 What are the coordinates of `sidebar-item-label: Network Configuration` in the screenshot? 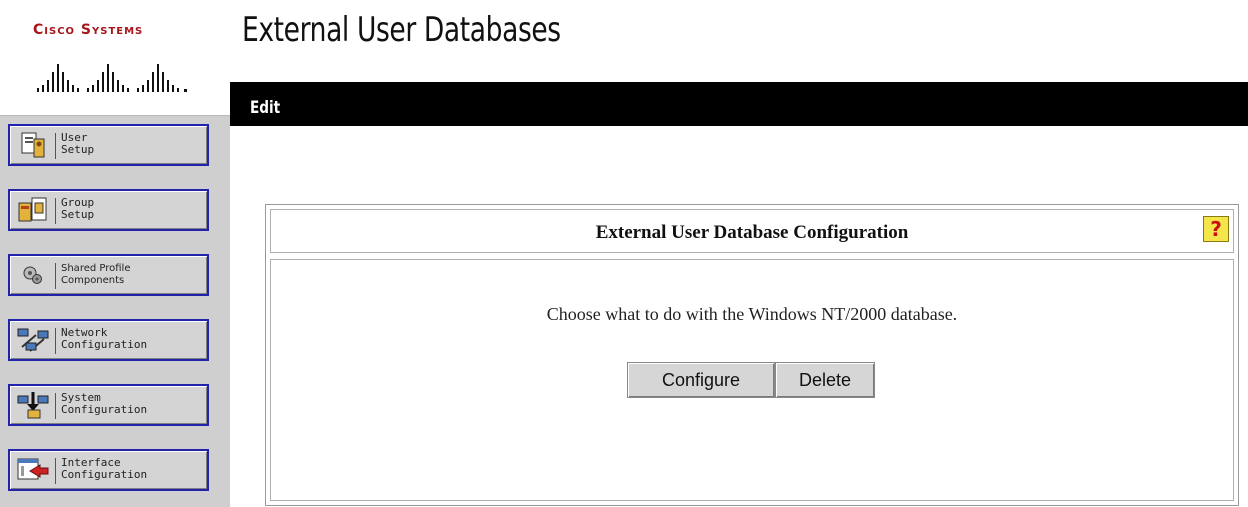 It's located at (104, 338).